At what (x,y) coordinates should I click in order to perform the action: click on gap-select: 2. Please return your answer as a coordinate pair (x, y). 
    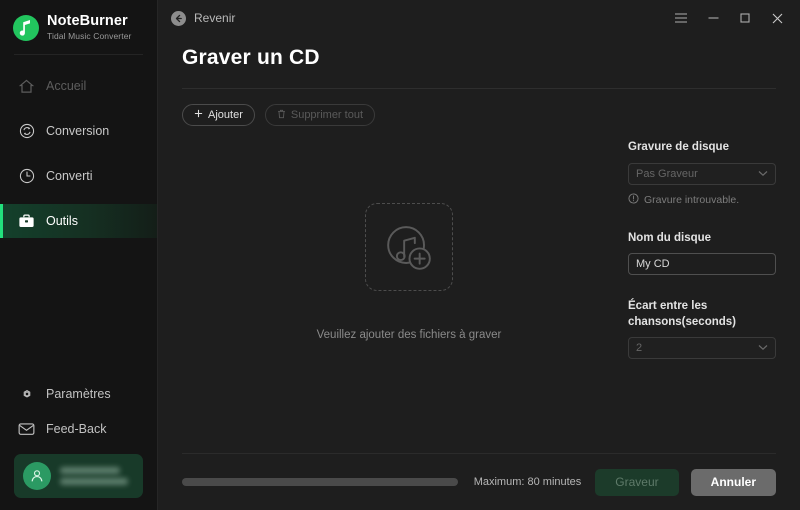
    Looking at the image, I should click on (702, 348).